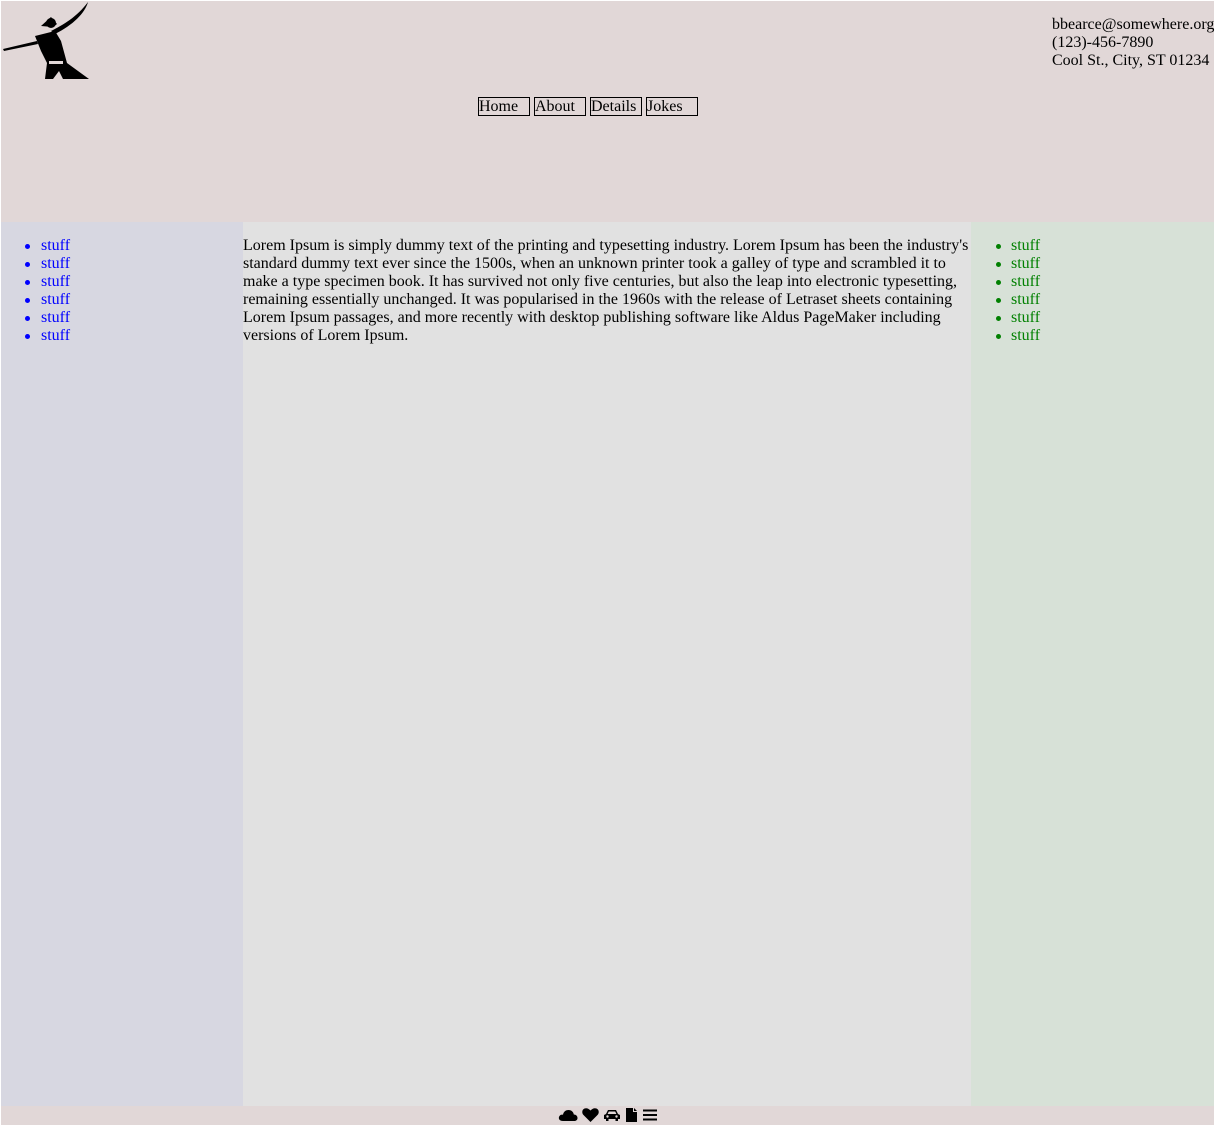 The image size is (1216, 1128). What do you see at coordinates (607, 1115) in the screenshot?
I see `footer` at bounding box center [607, 1115].